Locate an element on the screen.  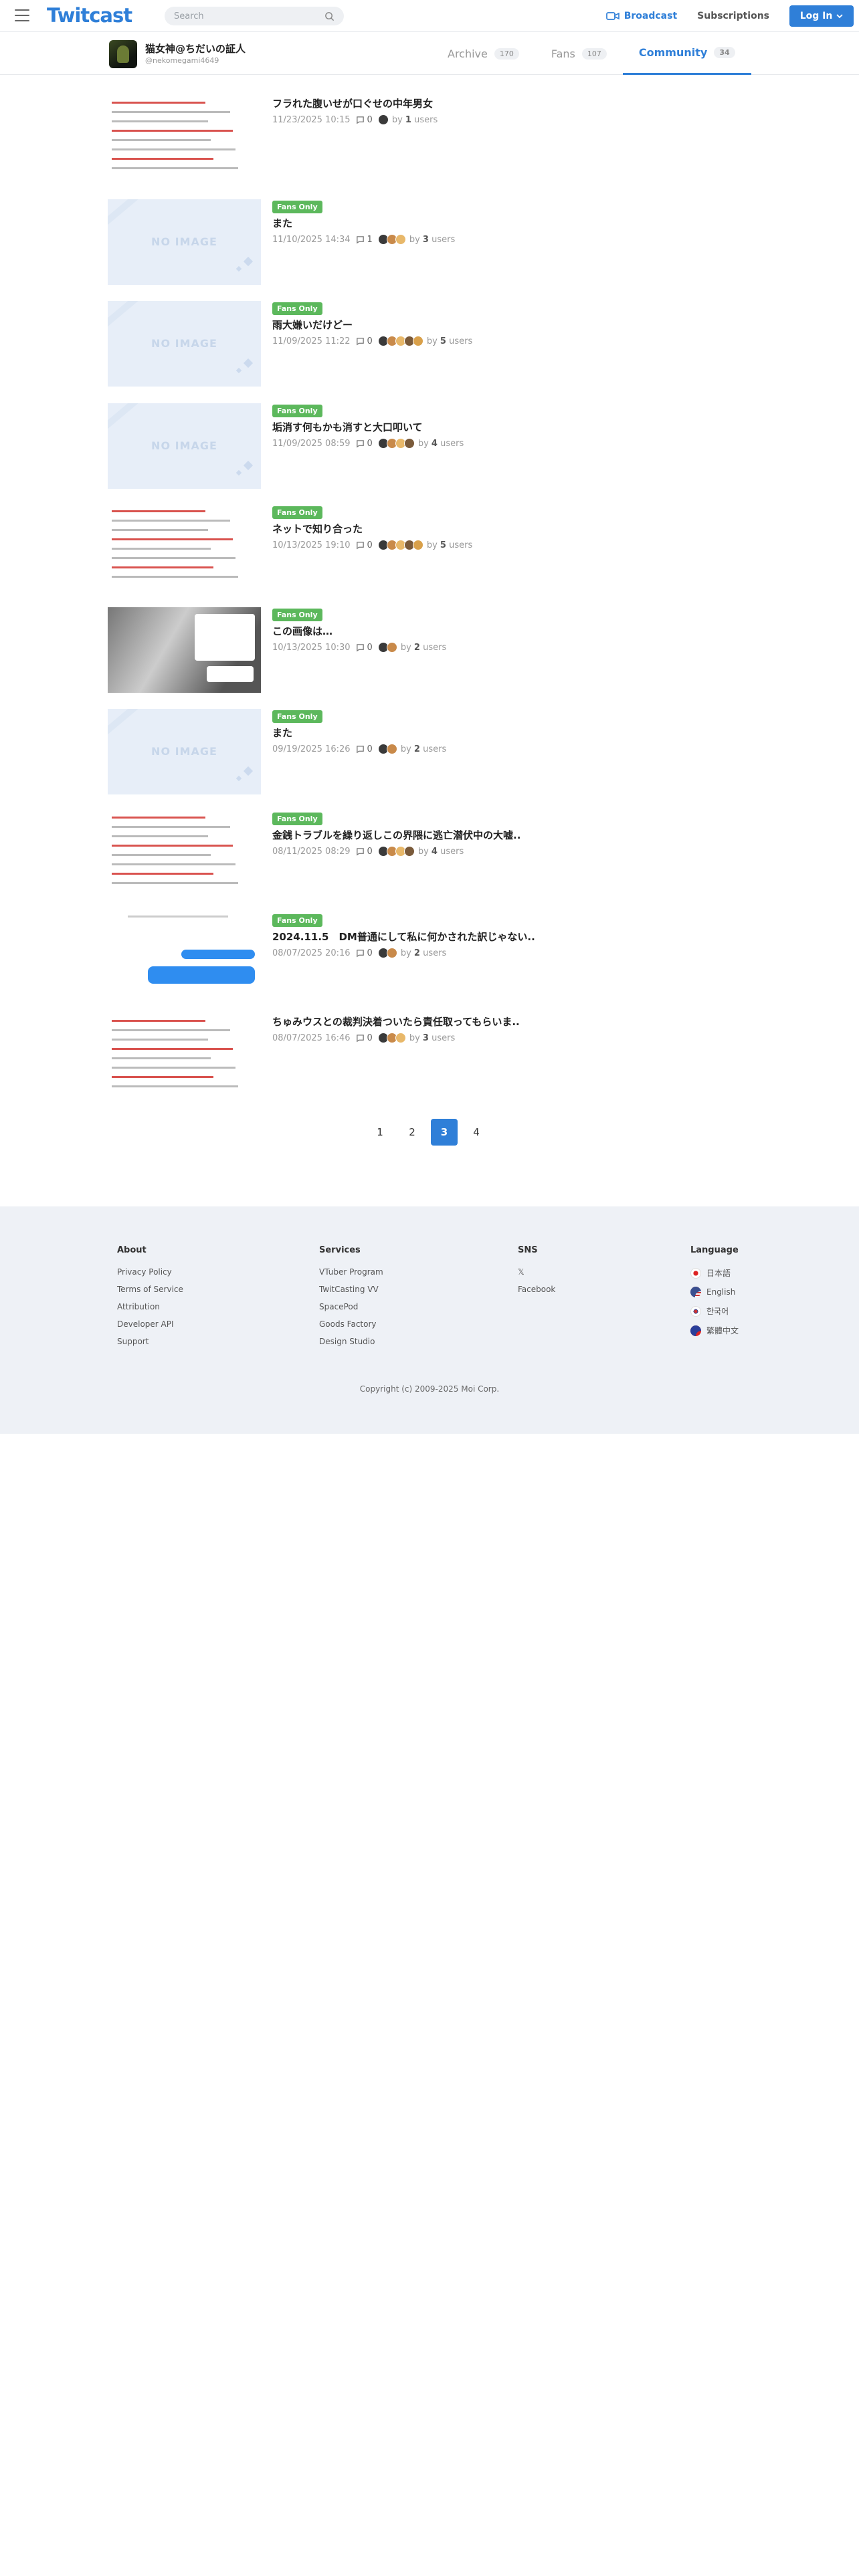
post-title: 2024.11.5 DM普通にして私に何かされた訳じゃない.. is located at coordinates (404, 937).